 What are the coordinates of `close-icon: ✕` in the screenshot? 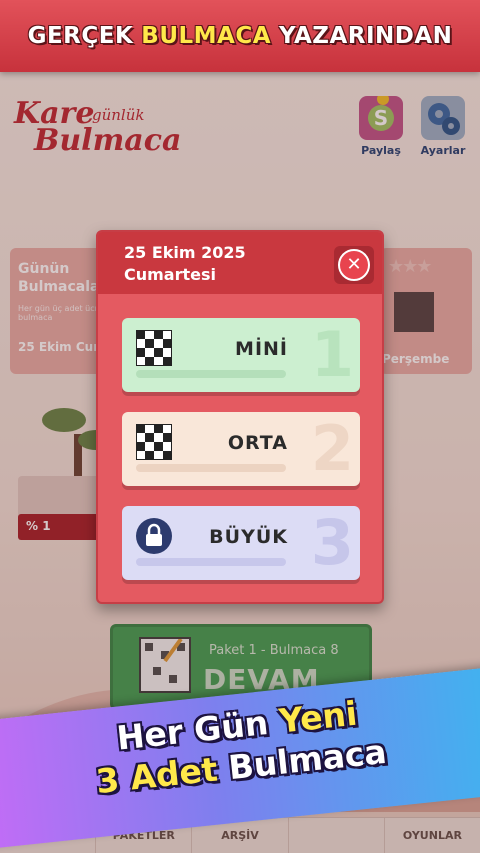 It's located at (354, 265).